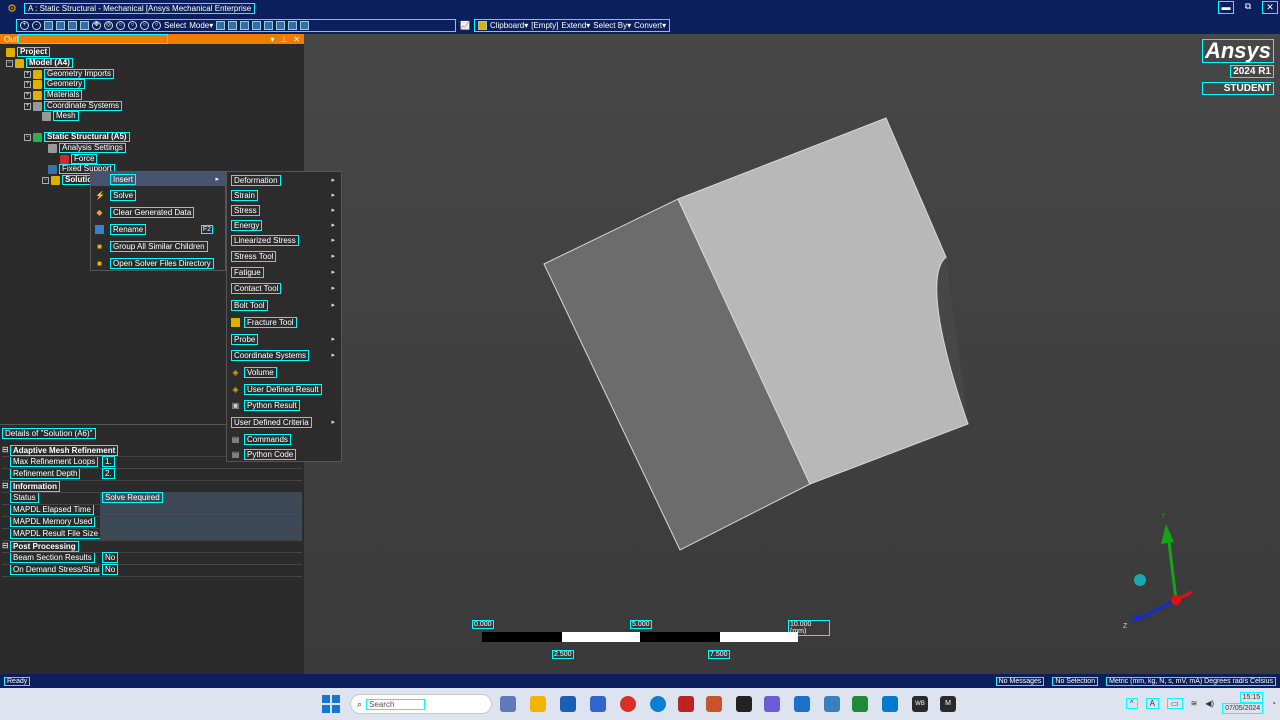 This screenshot has height=720, width=1280. What do you see at coordinates (284, 195) in the screenshot?
I see `submenu-item-strain: Strain ▸` at bounding box center [284, 195].